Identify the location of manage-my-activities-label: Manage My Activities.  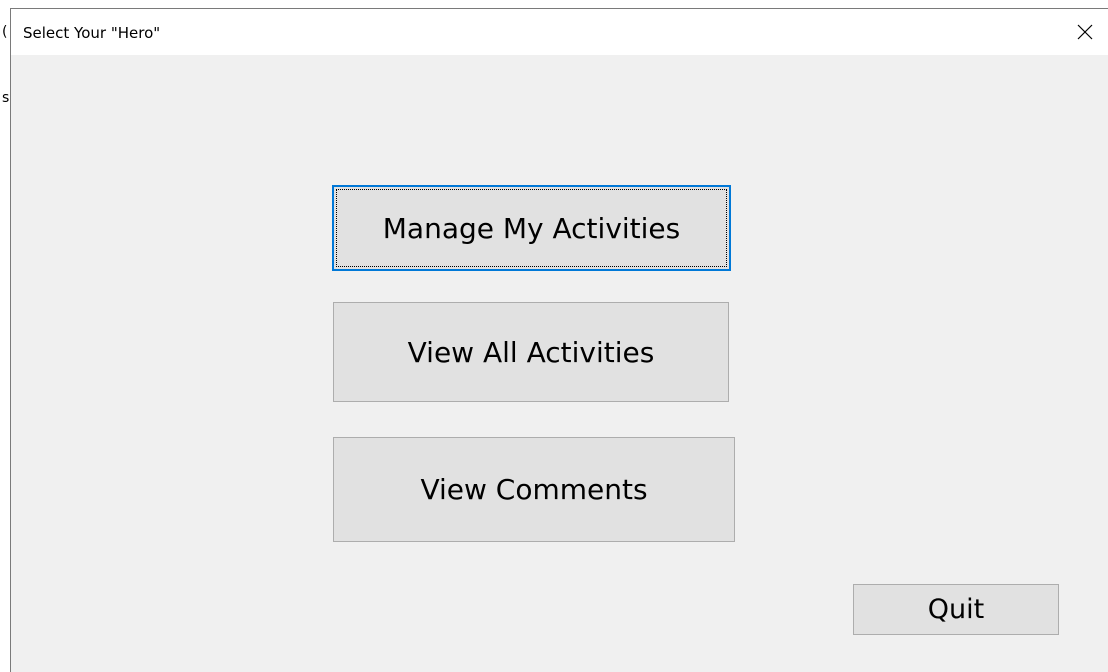
(531, 228).